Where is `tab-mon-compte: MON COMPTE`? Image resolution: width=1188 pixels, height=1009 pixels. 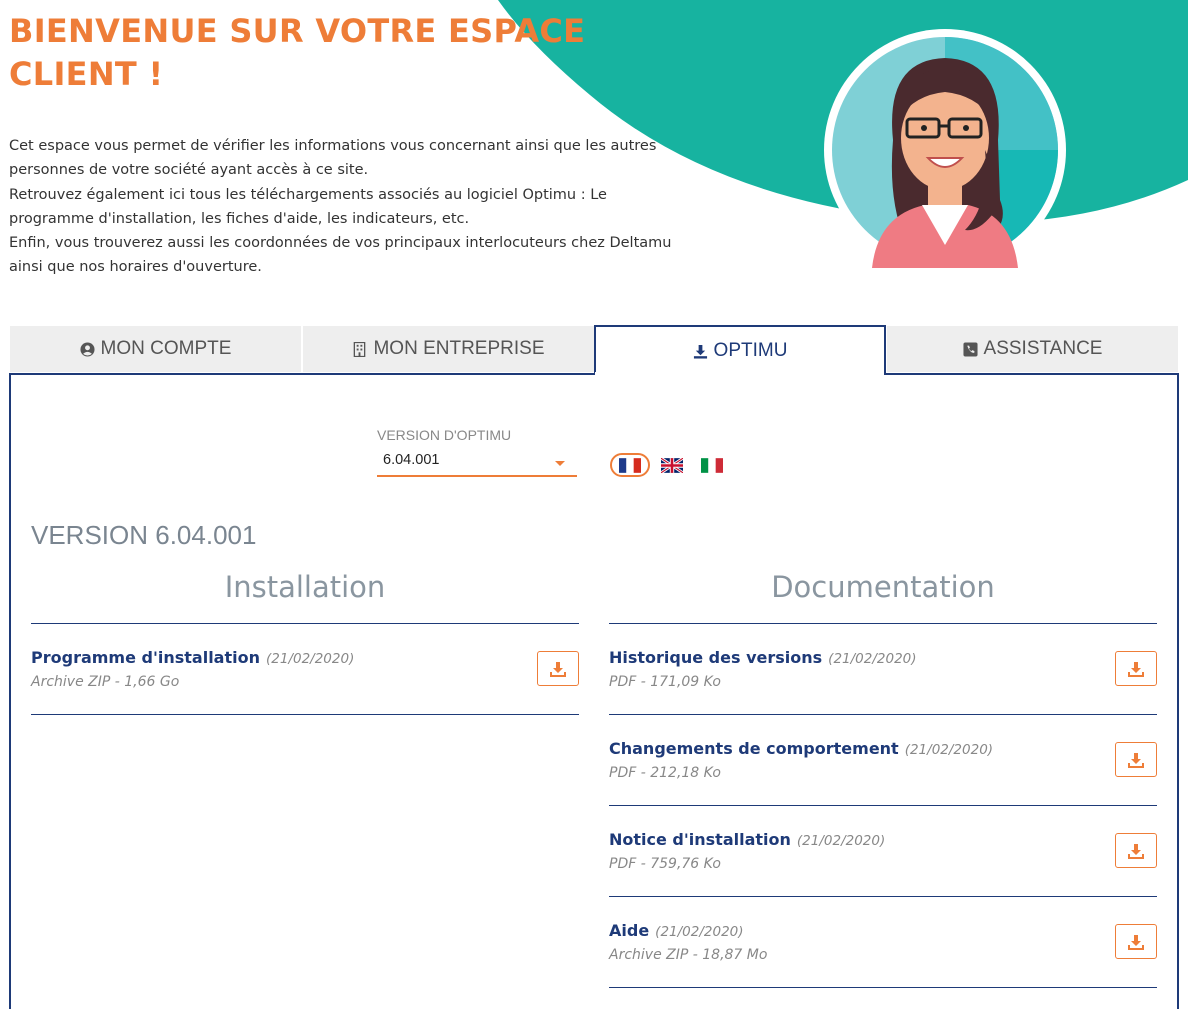
tab-mon-compte: MON COMPTE is located at coordinates (155, 349).